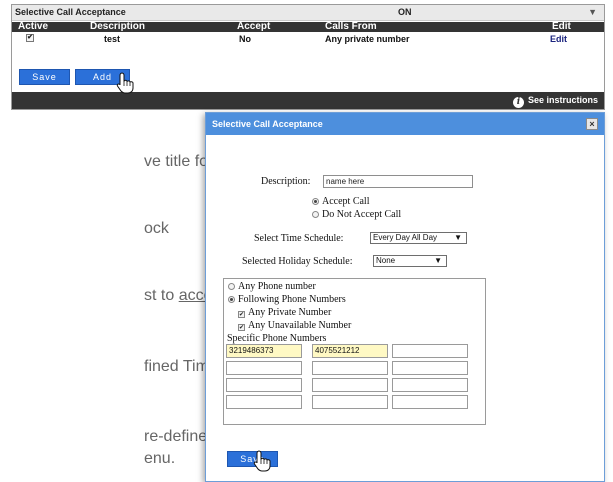  I want to click on column-header-edit: Edit, so click(561, 26).